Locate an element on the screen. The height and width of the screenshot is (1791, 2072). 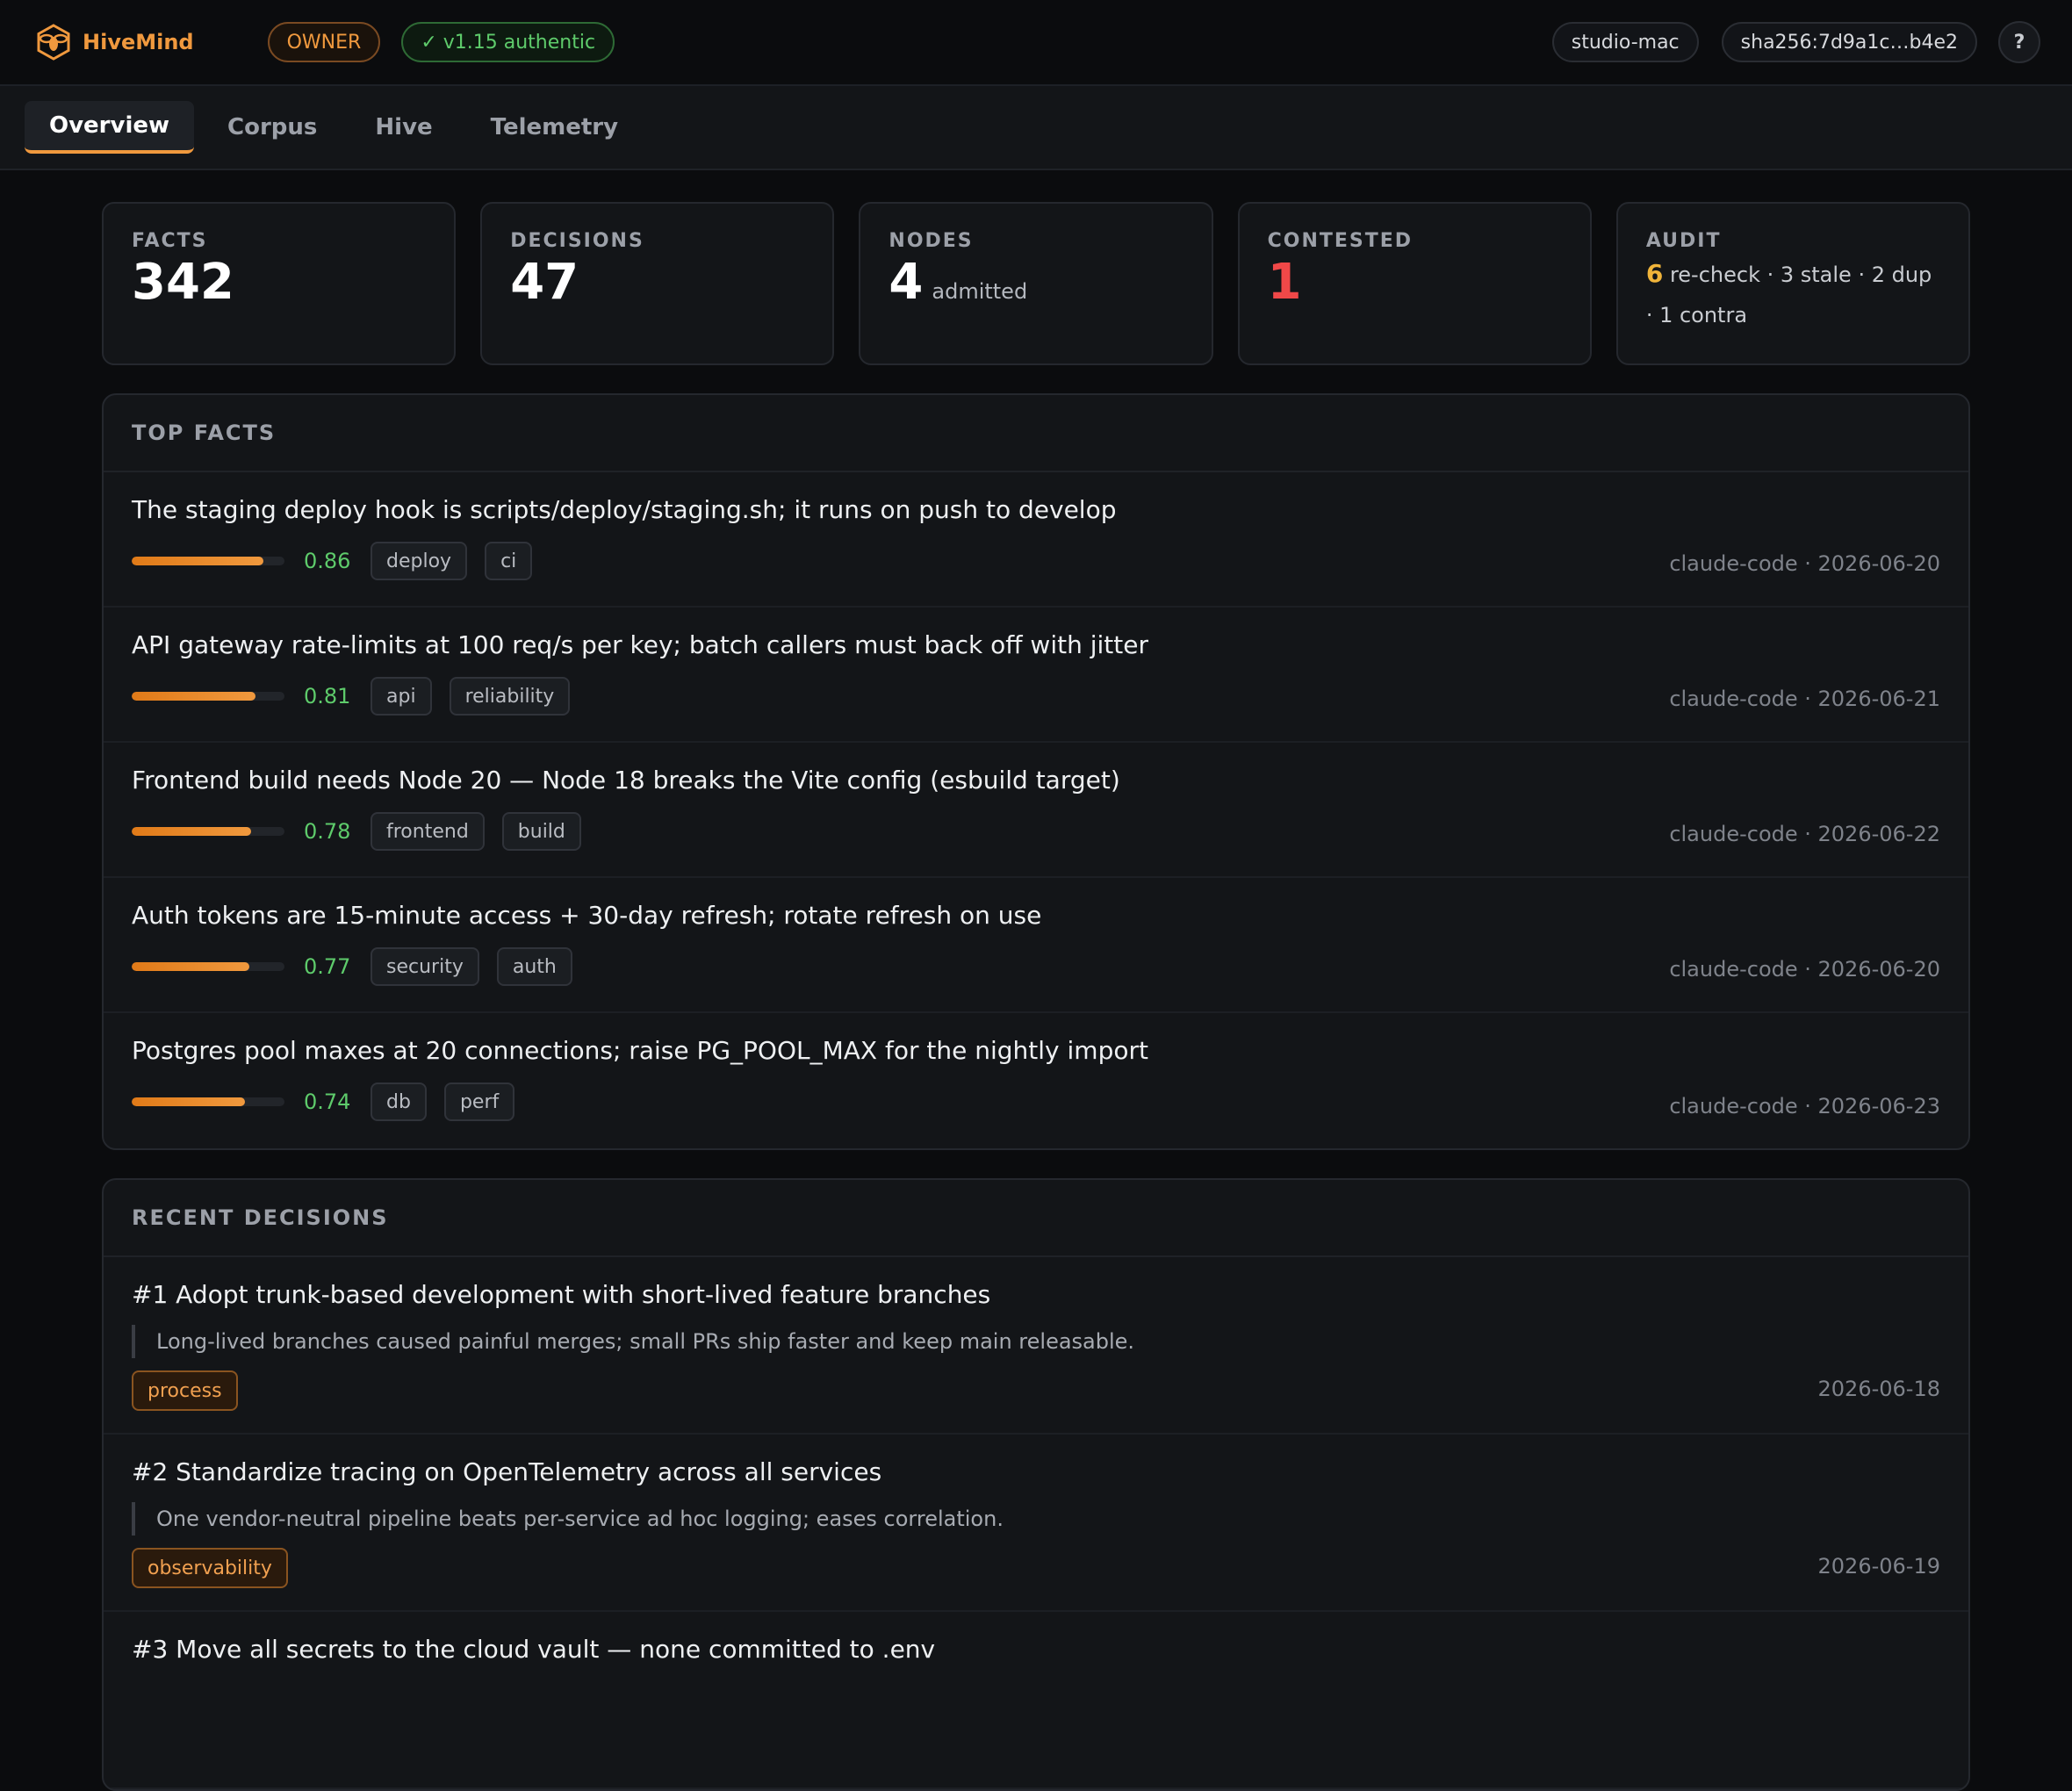
decisions-stat-card: DECISIONS 47 is located at coordinates (657, 283).